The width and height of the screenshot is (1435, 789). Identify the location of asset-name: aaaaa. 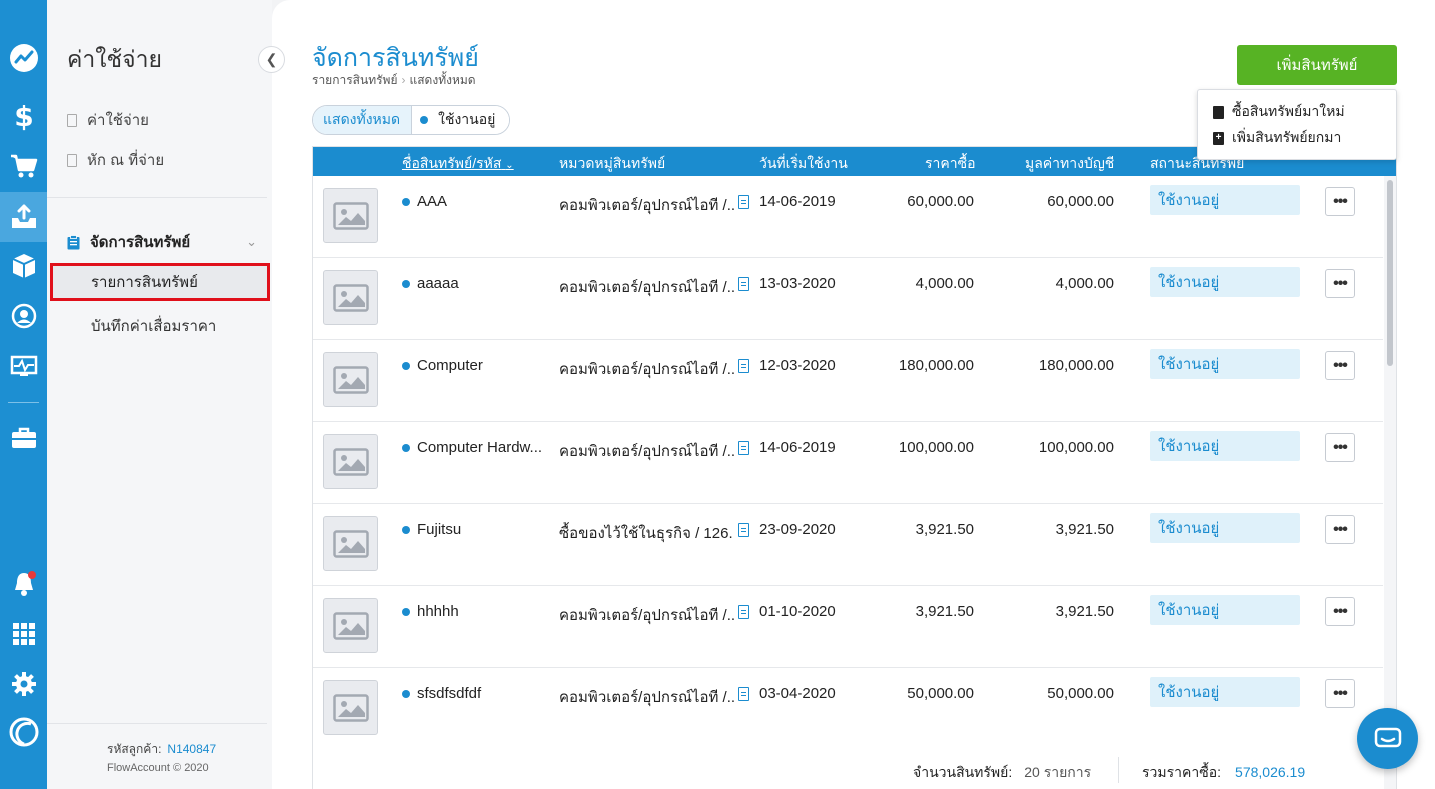
(430, 283).